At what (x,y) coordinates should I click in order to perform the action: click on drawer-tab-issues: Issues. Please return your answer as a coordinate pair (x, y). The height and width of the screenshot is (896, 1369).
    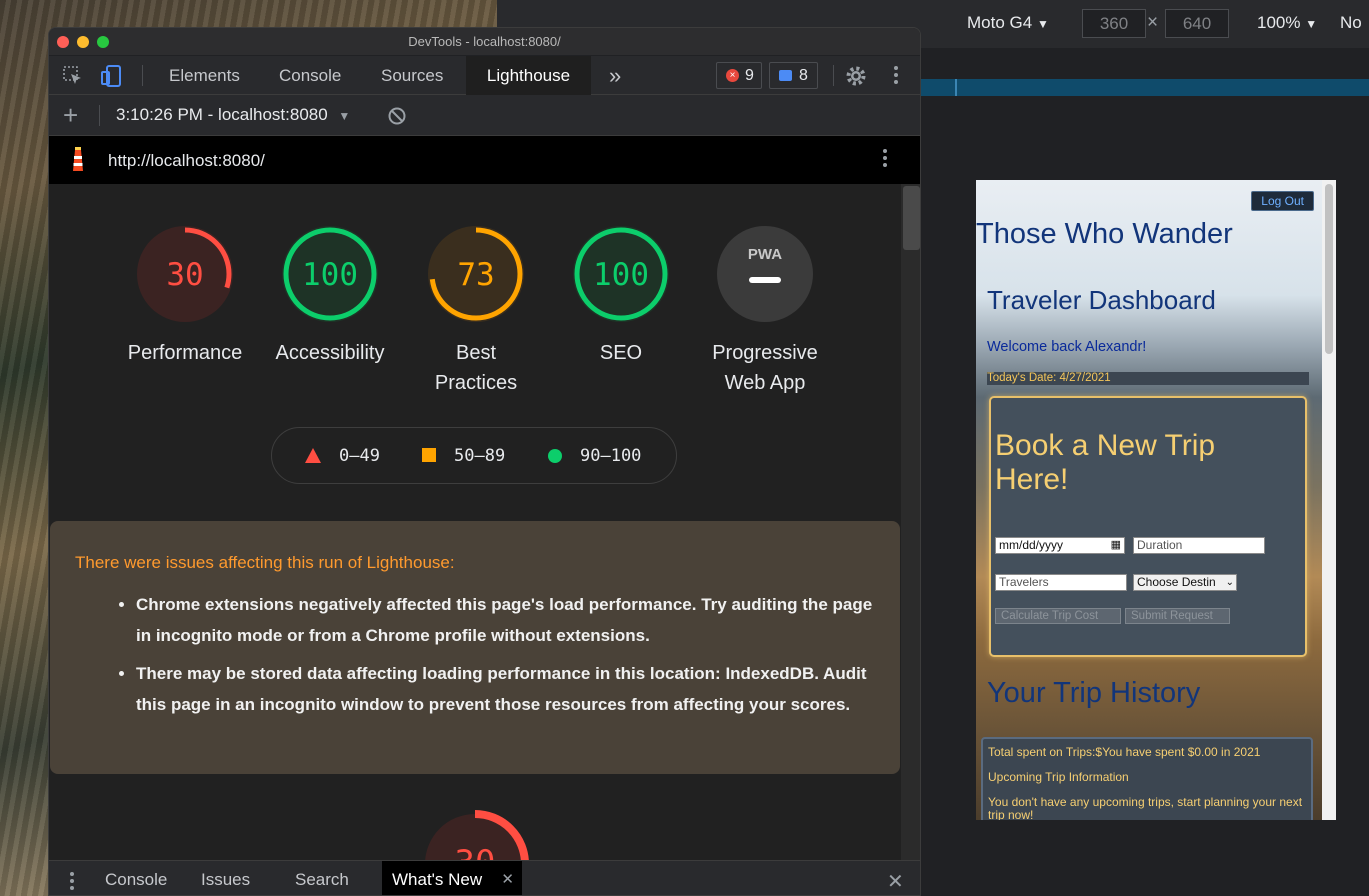
    Looking at the image, I should click on (225, 878).